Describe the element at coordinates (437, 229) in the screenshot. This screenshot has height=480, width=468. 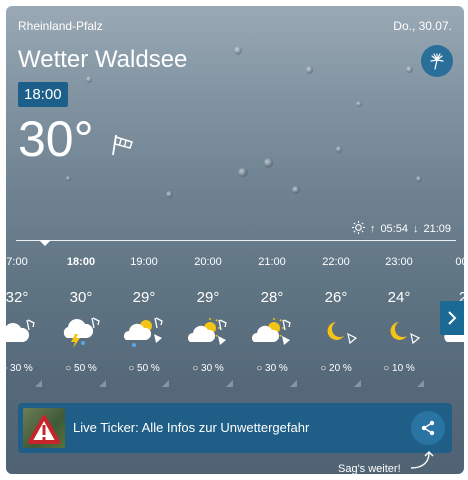
I see `sunset-time: 21:09` at that location.